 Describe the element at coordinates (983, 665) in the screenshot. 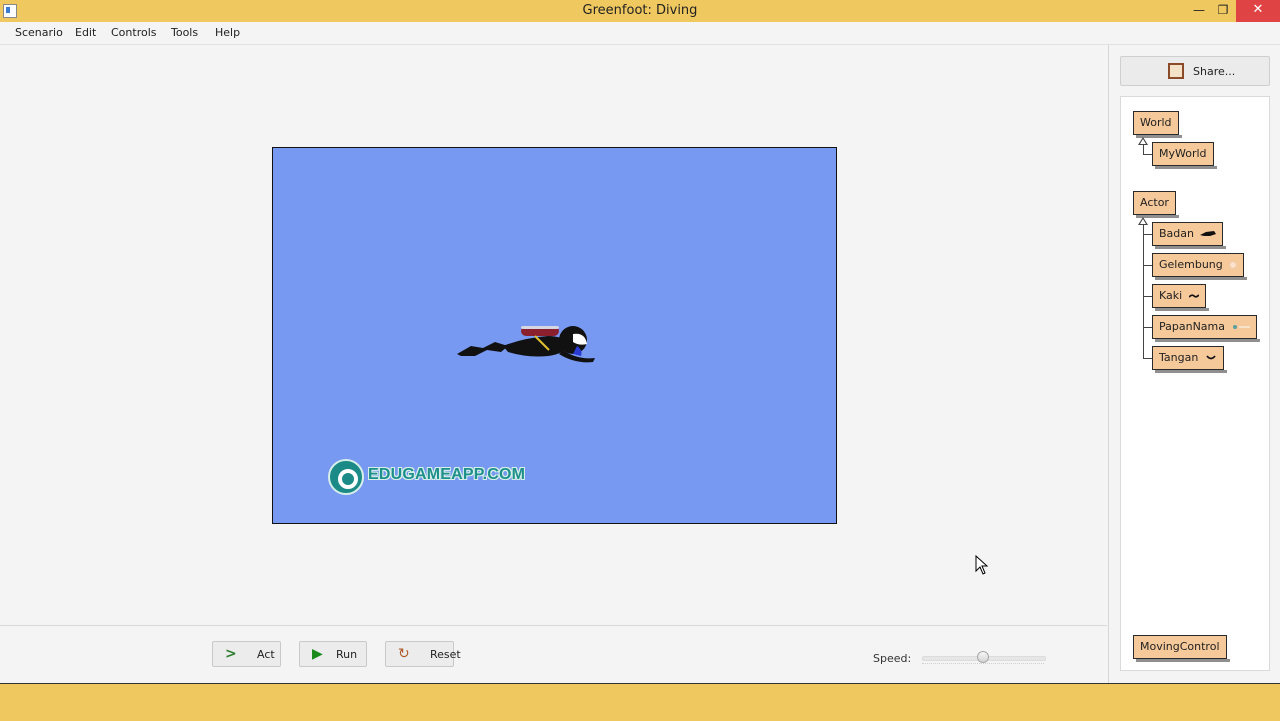

I see `speed-slider-ticks` at that location.